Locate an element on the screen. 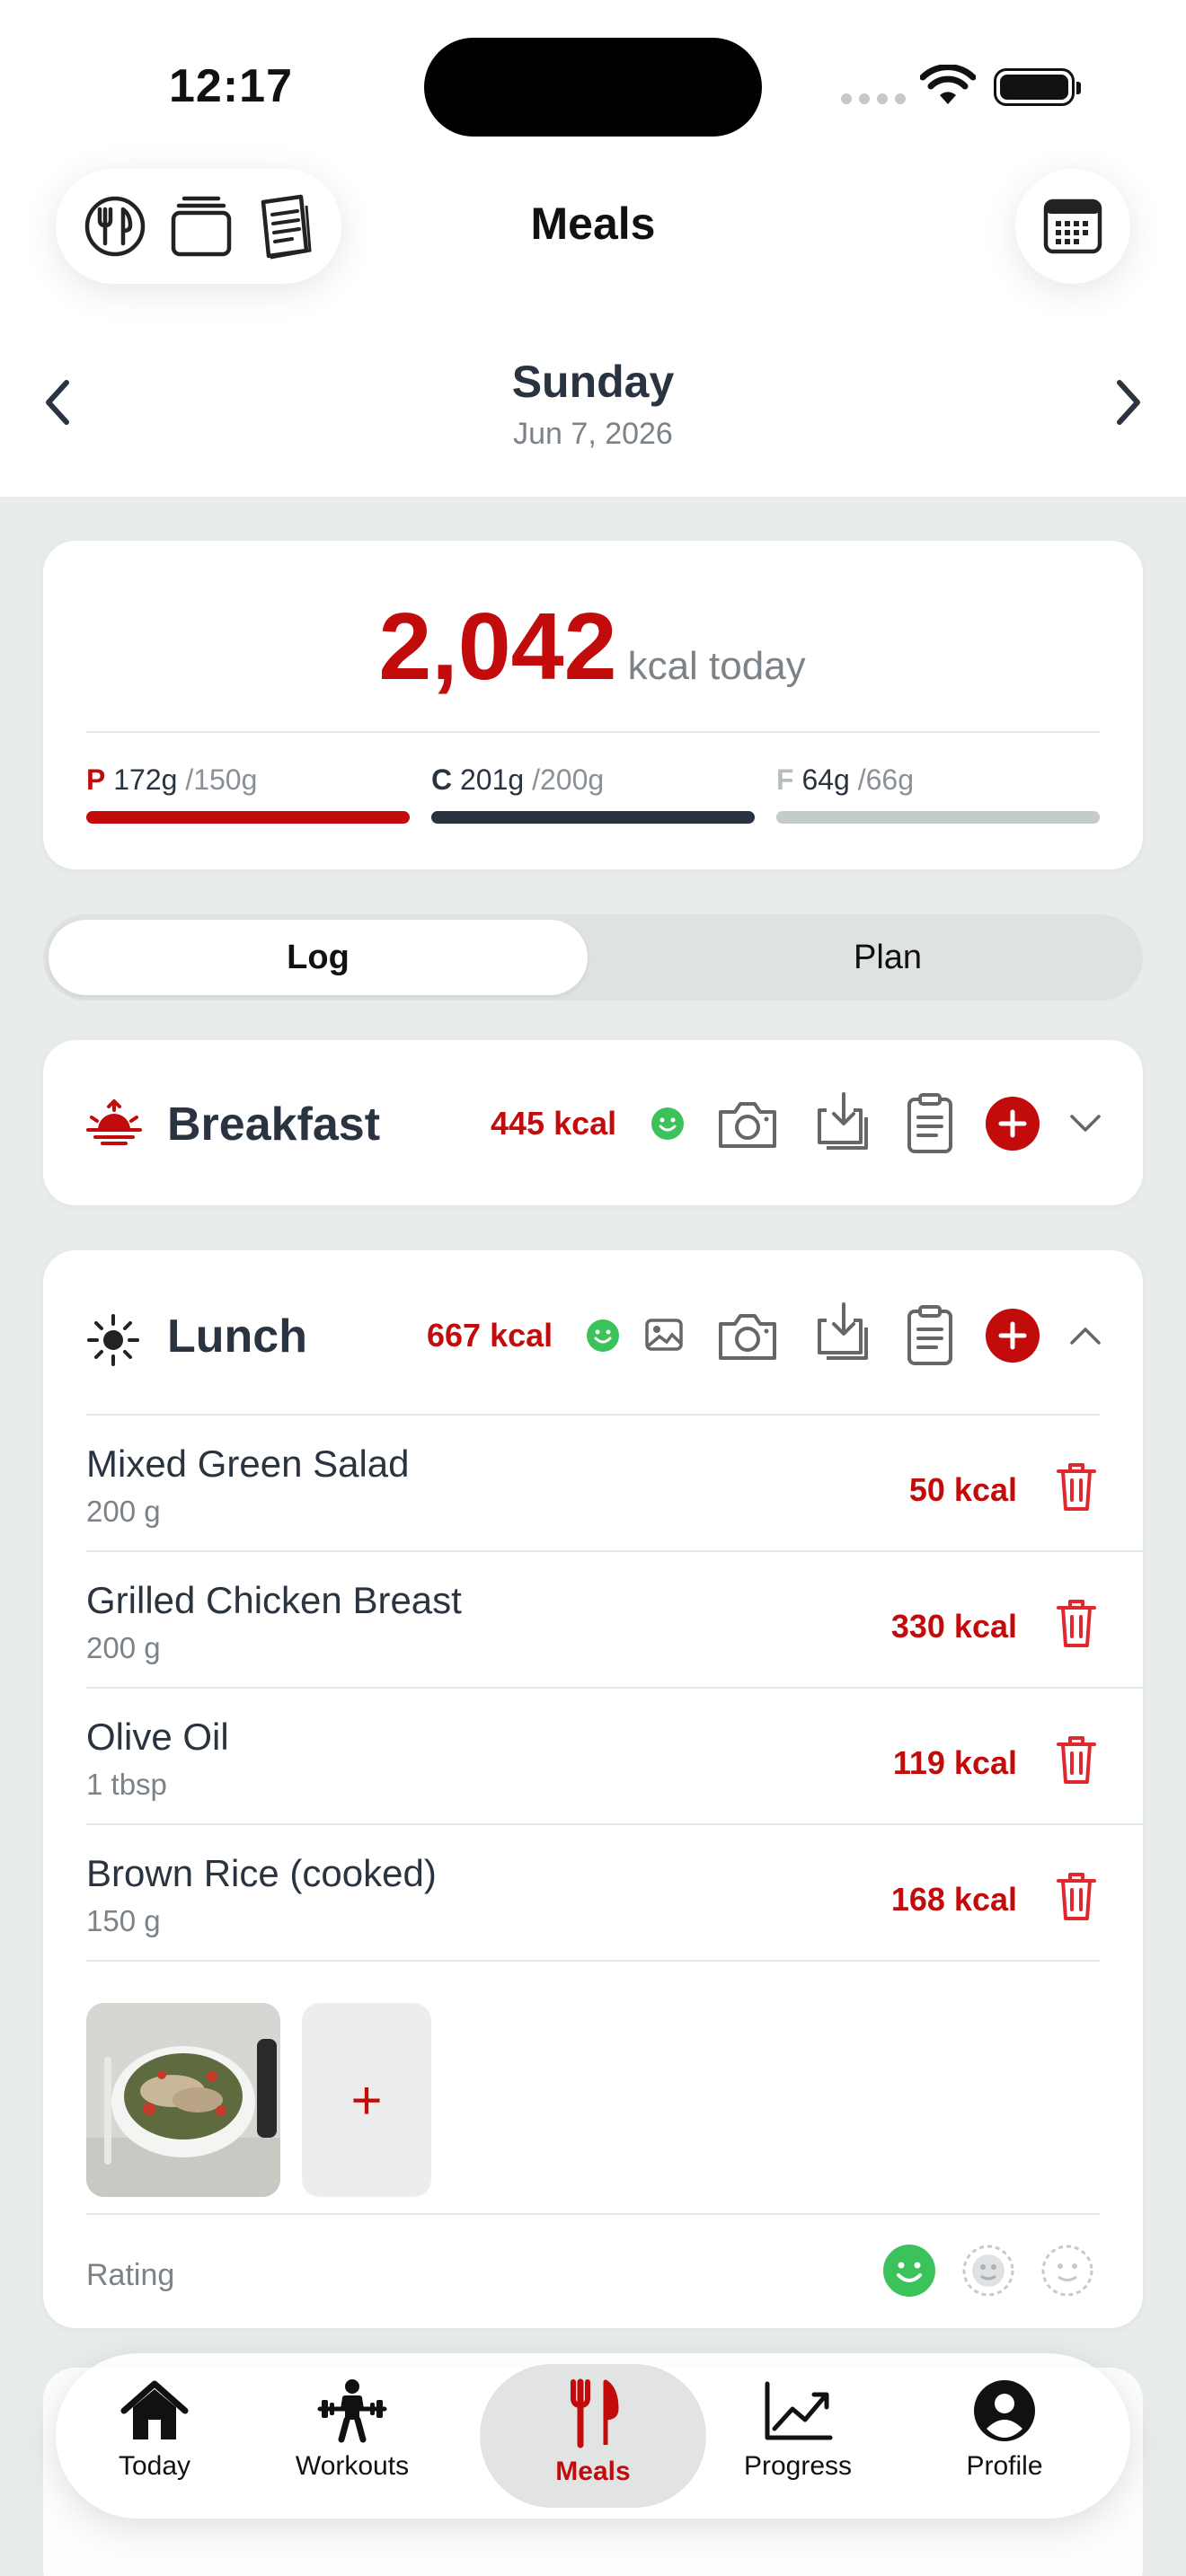  tab-today: Today is located at coordinates (154, 2430).